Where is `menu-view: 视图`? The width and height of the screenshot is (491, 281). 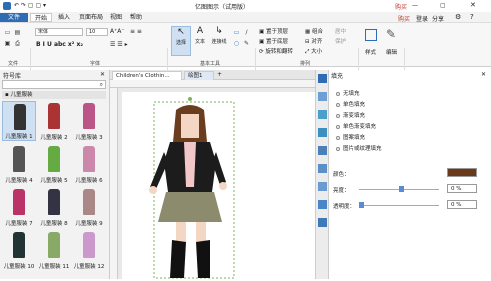
menu-view: 视图 is located at coordinates (116, 17).